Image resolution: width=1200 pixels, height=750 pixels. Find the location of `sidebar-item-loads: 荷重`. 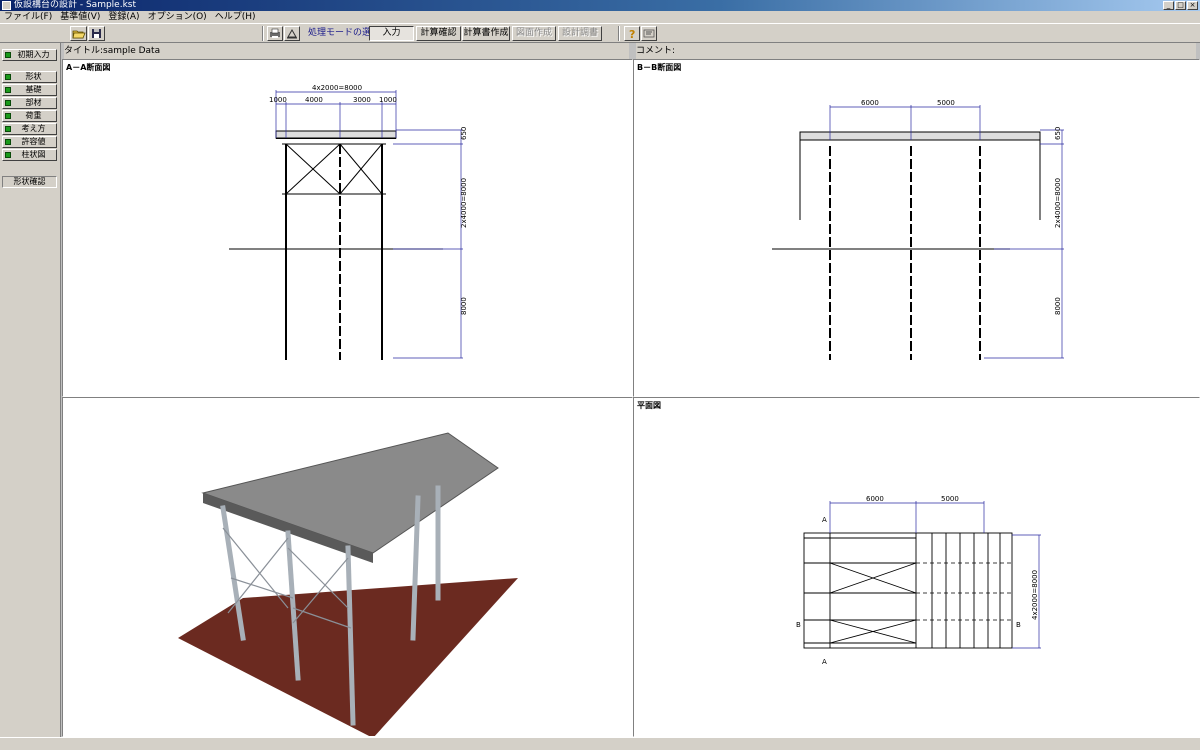

sidebar-item-loads: 荷重 is located at coordinates (29, 116).